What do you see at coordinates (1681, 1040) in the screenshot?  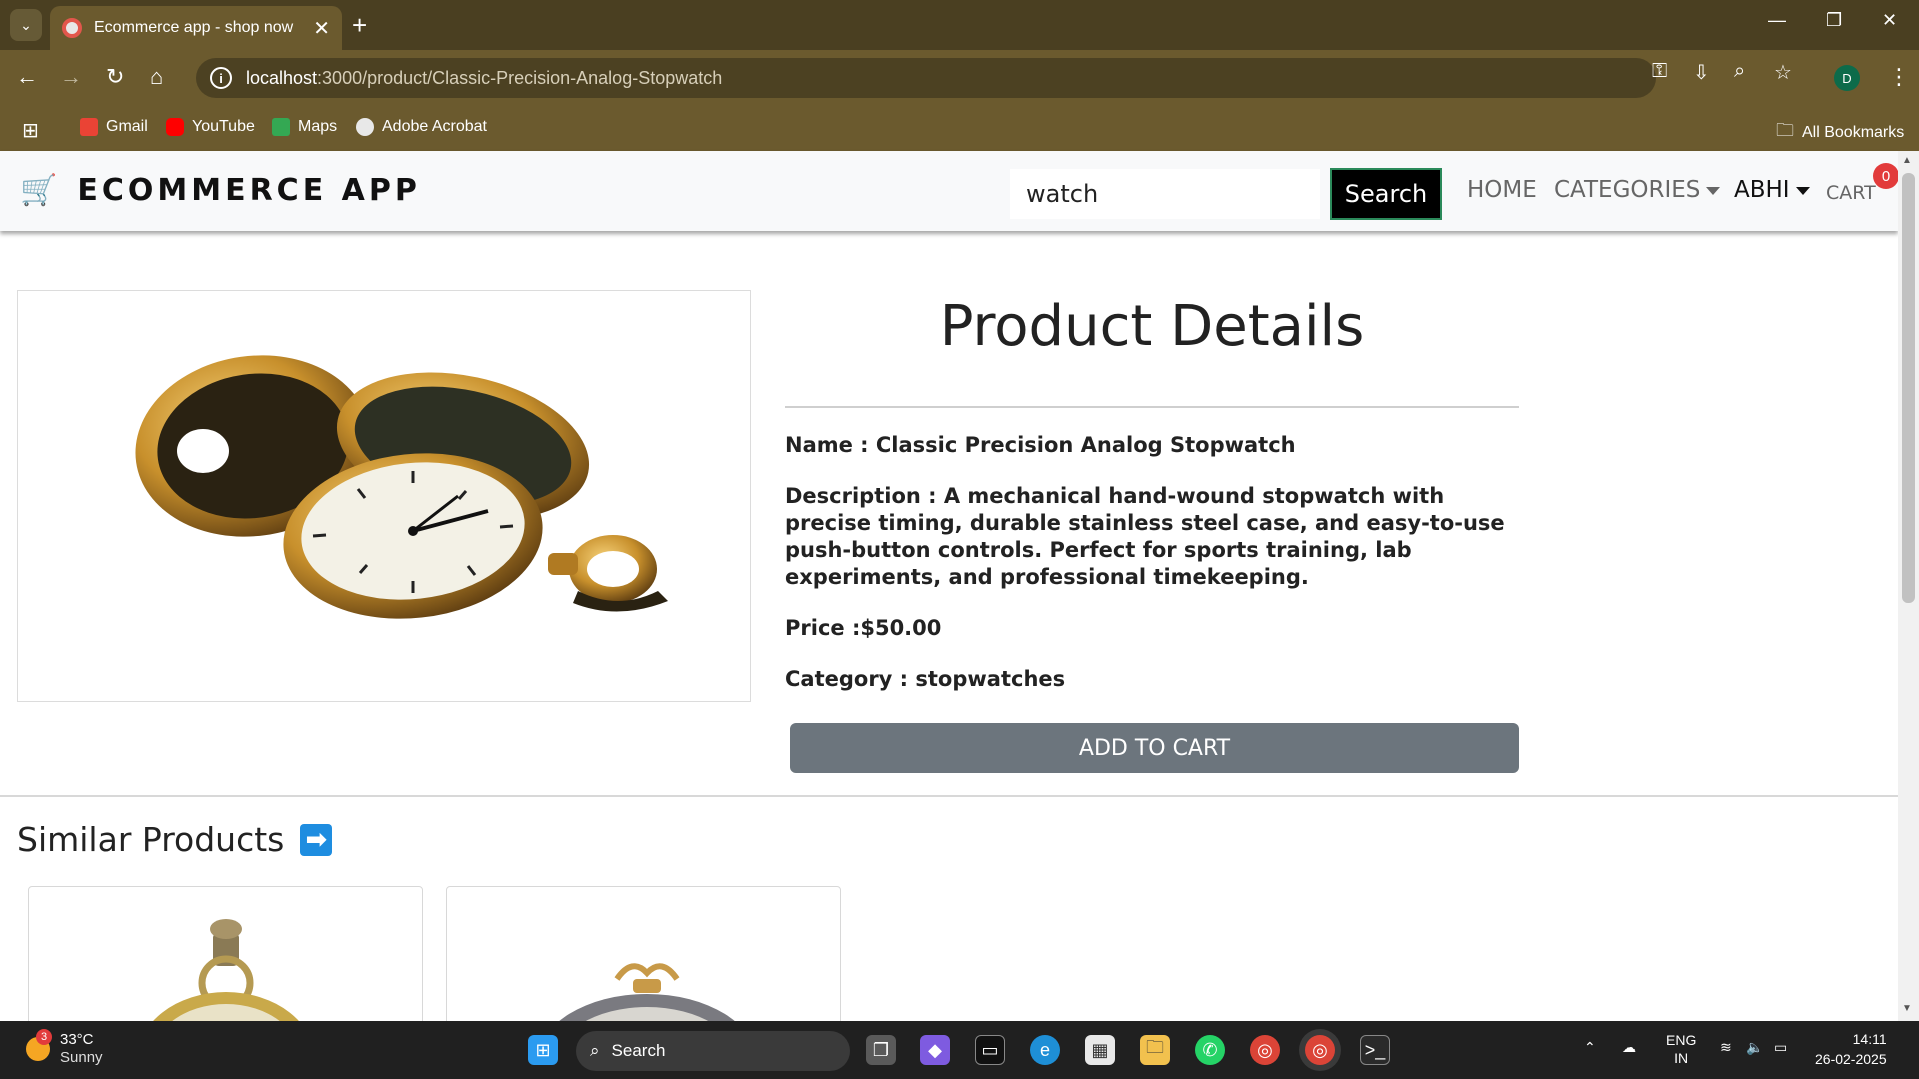 I see `lang-top: ENG` at bounding box center [1681, 1040].